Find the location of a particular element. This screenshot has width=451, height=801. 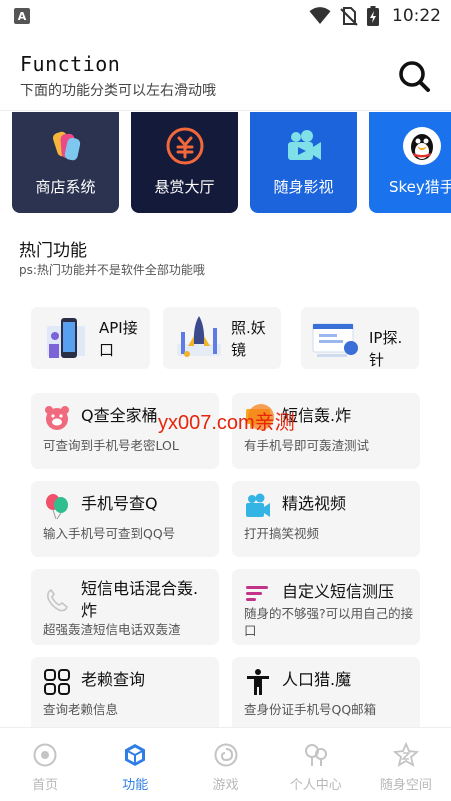

category-carousel: 商店系统 悬赏大厅 随身影视 Skey猎手 is located at coordinates (225, 164).